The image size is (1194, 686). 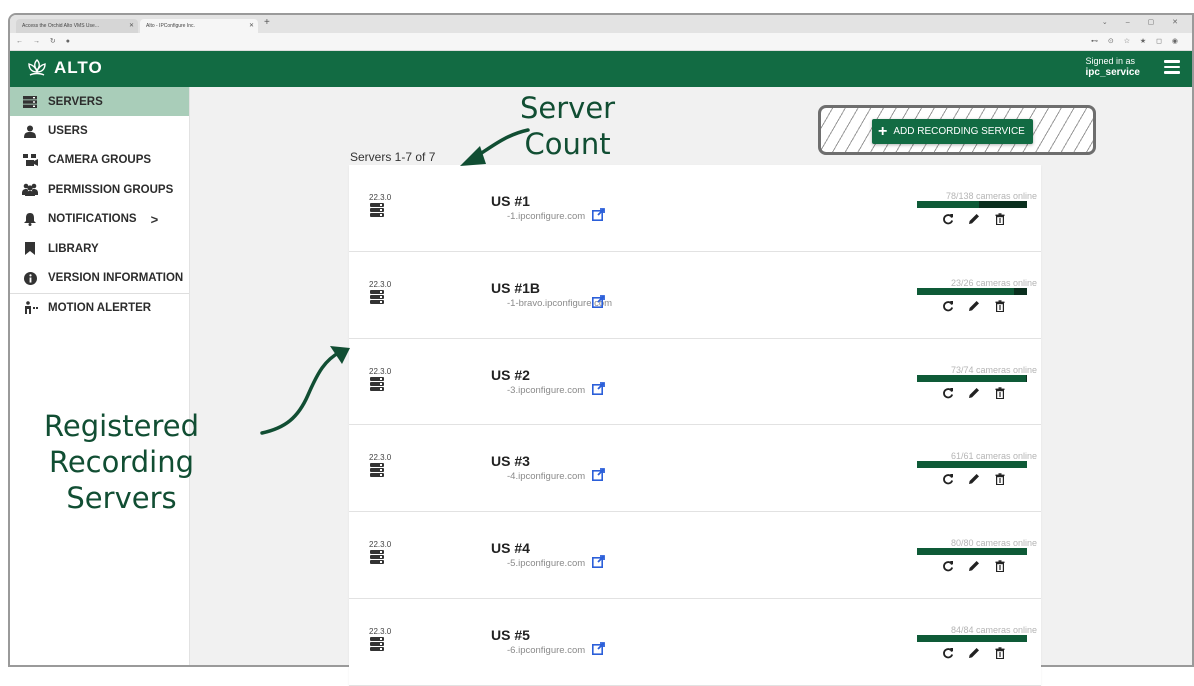 What do you see at coordinates (510, 548) in the screenshot?
I see `server-name: US #4` at bounding box center [510, 548].